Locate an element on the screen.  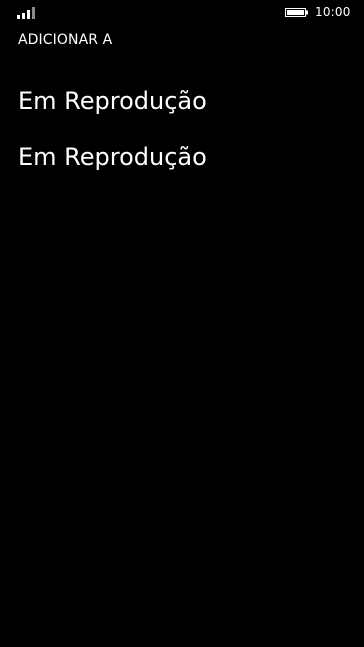
battery-icon is located at coordinates (296, 12).